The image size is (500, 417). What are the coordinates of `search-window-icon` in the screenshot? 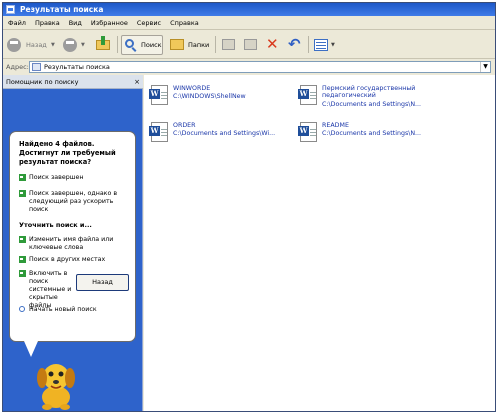 It's located at (10, 9).